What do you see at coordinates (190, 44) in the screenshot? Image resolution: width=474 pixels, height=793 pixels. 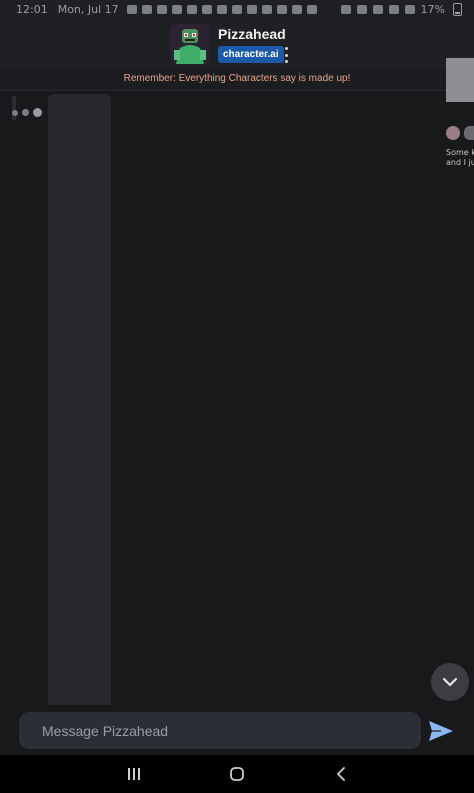 I see `character-avatar-icon` at bounding box center [190, 44].